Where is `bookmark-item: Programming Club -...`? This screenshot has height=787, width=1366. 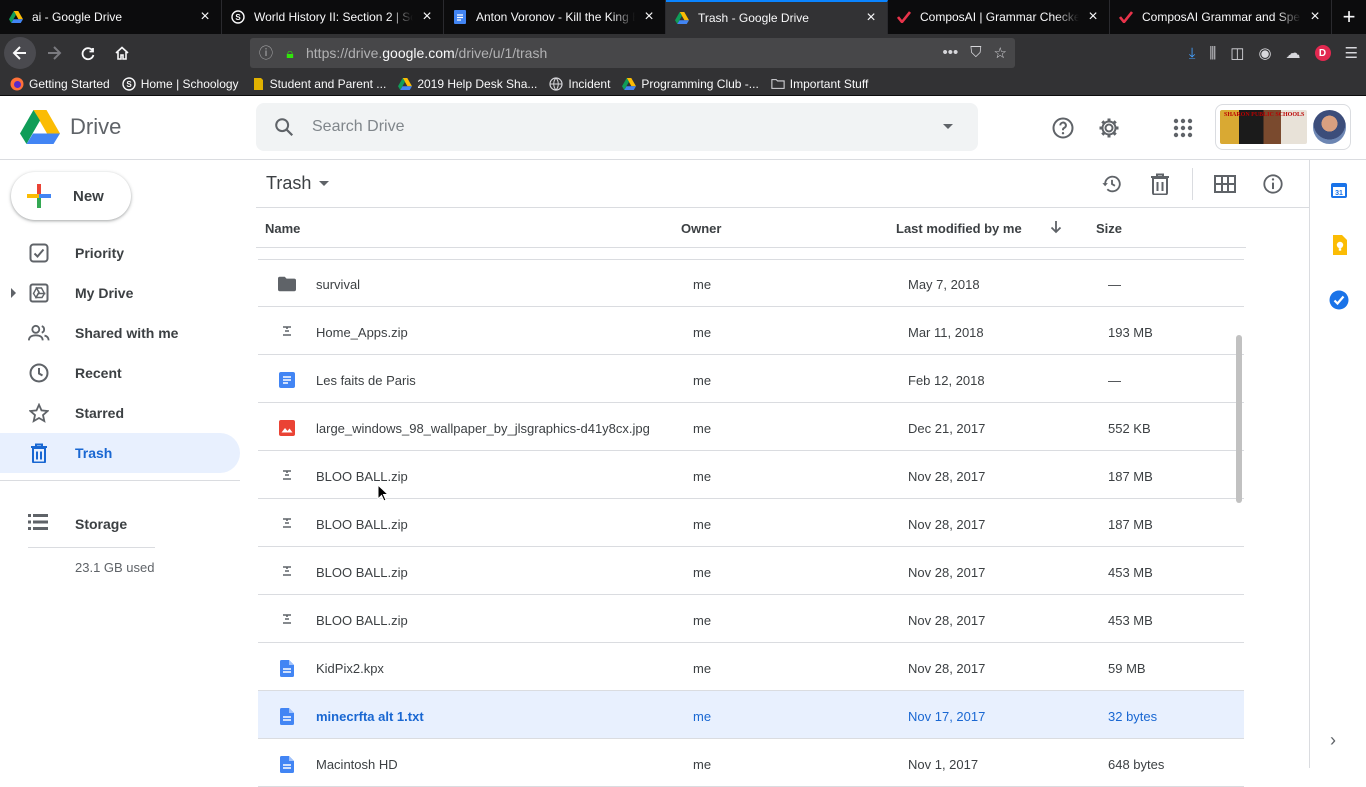 bookmark-item: Programming Club -... is located at coordinates (690, 83).